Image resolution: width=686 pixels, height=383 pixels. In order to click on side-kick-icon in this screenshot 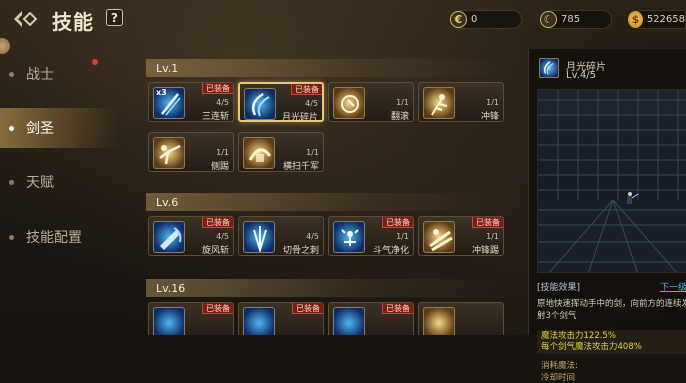, I will do `click(169, 153)`.